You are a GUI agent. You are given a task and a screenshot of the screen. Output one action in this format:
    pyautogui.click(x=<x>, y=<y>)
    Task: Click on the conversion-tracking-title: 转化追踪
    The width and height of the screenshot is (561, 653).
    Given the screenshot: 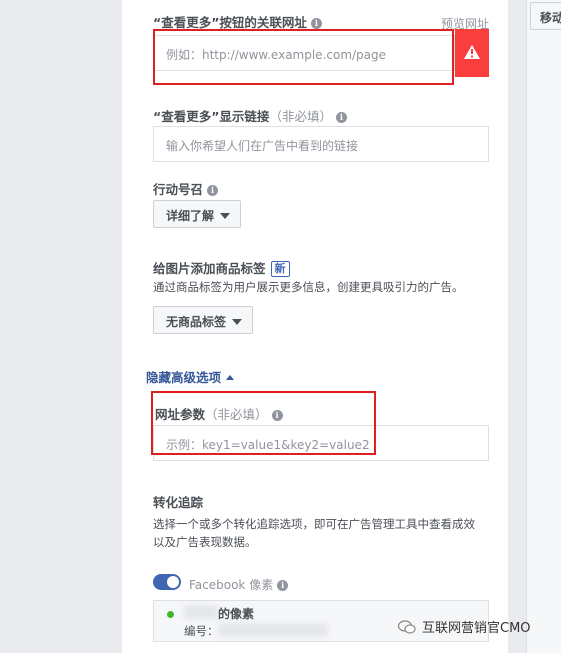 What is the action you would take?
    pyautogui.click(x=178, y=502)
    